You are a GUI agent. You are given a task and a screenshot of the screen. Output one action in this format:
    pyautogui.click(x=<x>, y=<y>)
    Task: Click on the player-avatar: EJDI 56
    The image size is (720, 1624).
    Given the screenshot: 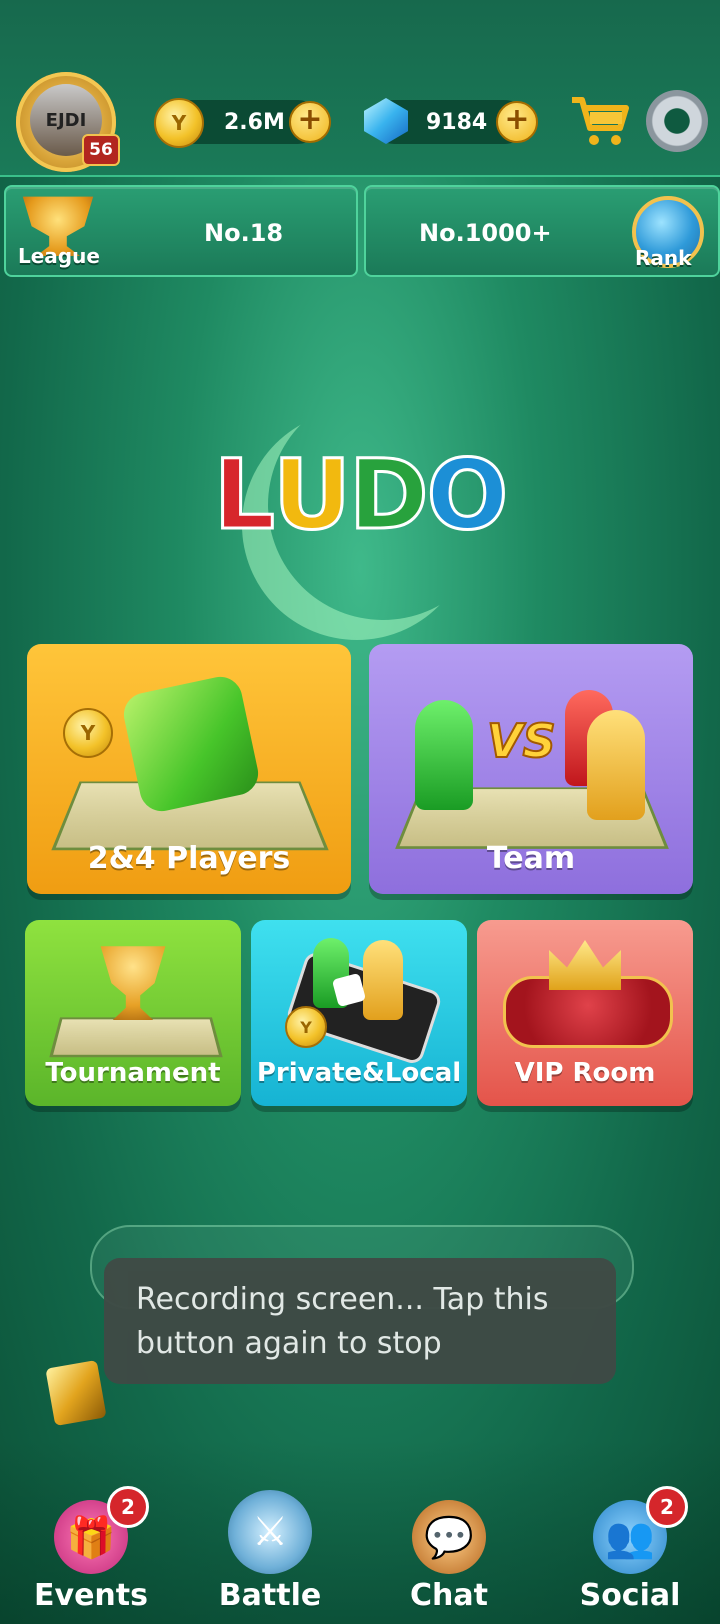 What is the action you would take?
    pyautogui.click(x=68, y=122)
    